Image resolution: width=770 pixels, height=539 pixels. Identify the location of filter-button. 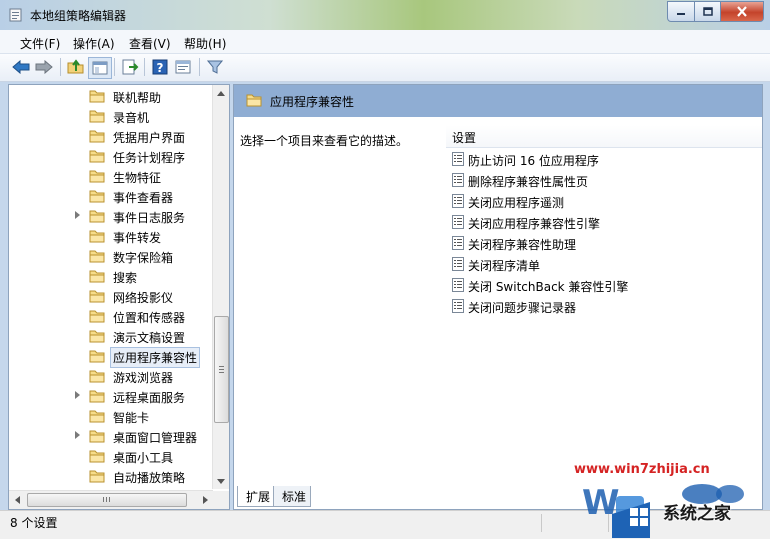
(215, 67).